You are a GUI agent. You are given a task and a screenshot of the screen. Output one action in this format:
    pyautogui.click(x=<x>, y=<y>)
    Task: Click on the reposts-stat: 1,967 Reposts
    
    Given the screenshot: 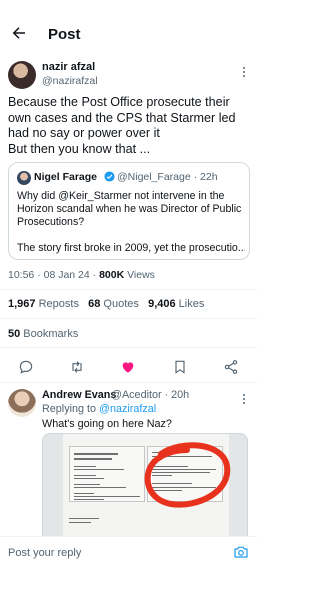 What is the action you would take?
    pyautogui.click(x=43, y=304)
    